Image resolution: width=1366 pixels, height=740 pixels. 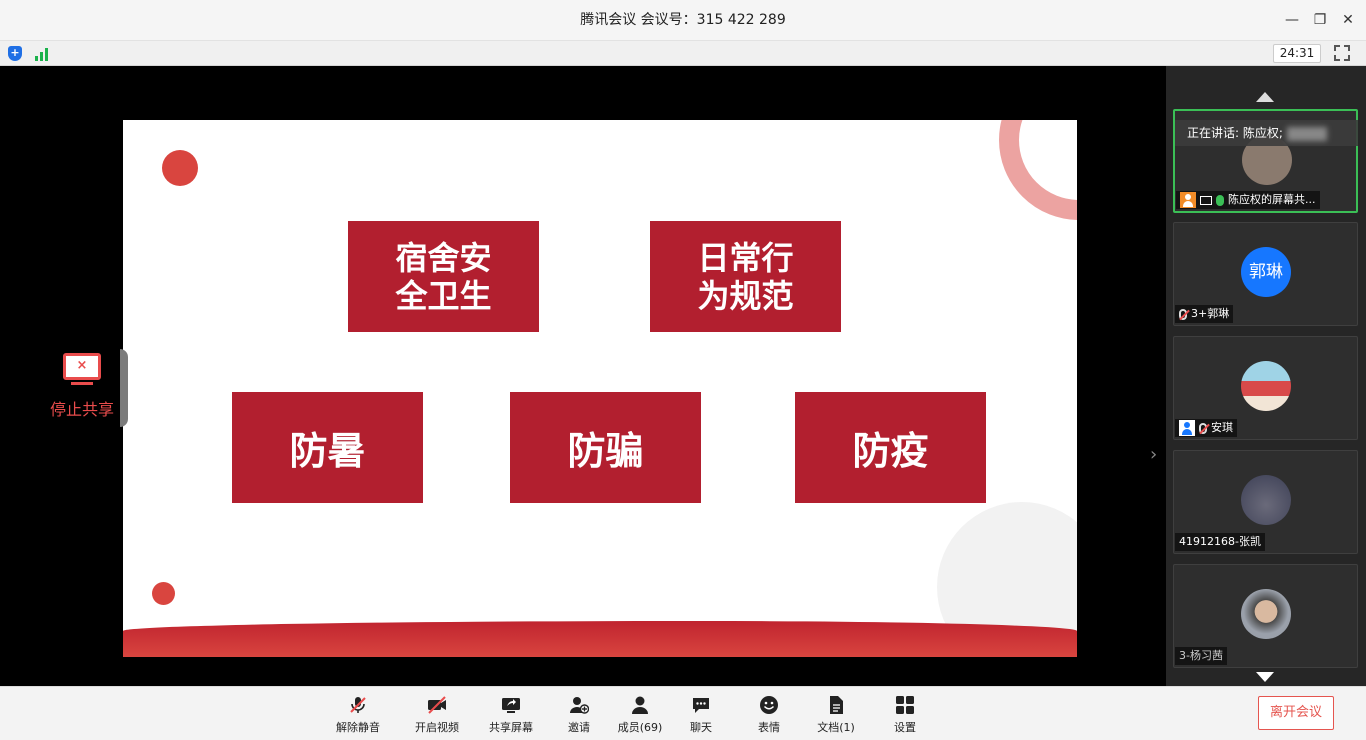 I want to click on slide-card: 日常行 为规范, so click(x=745, y=276).